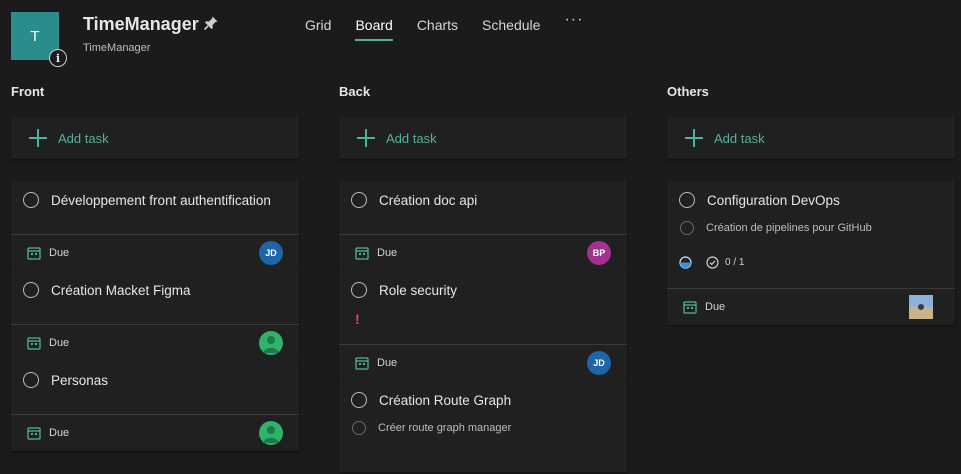 The image size is (961, 474). I want to click on progress-half-icon, so click(685, 262).